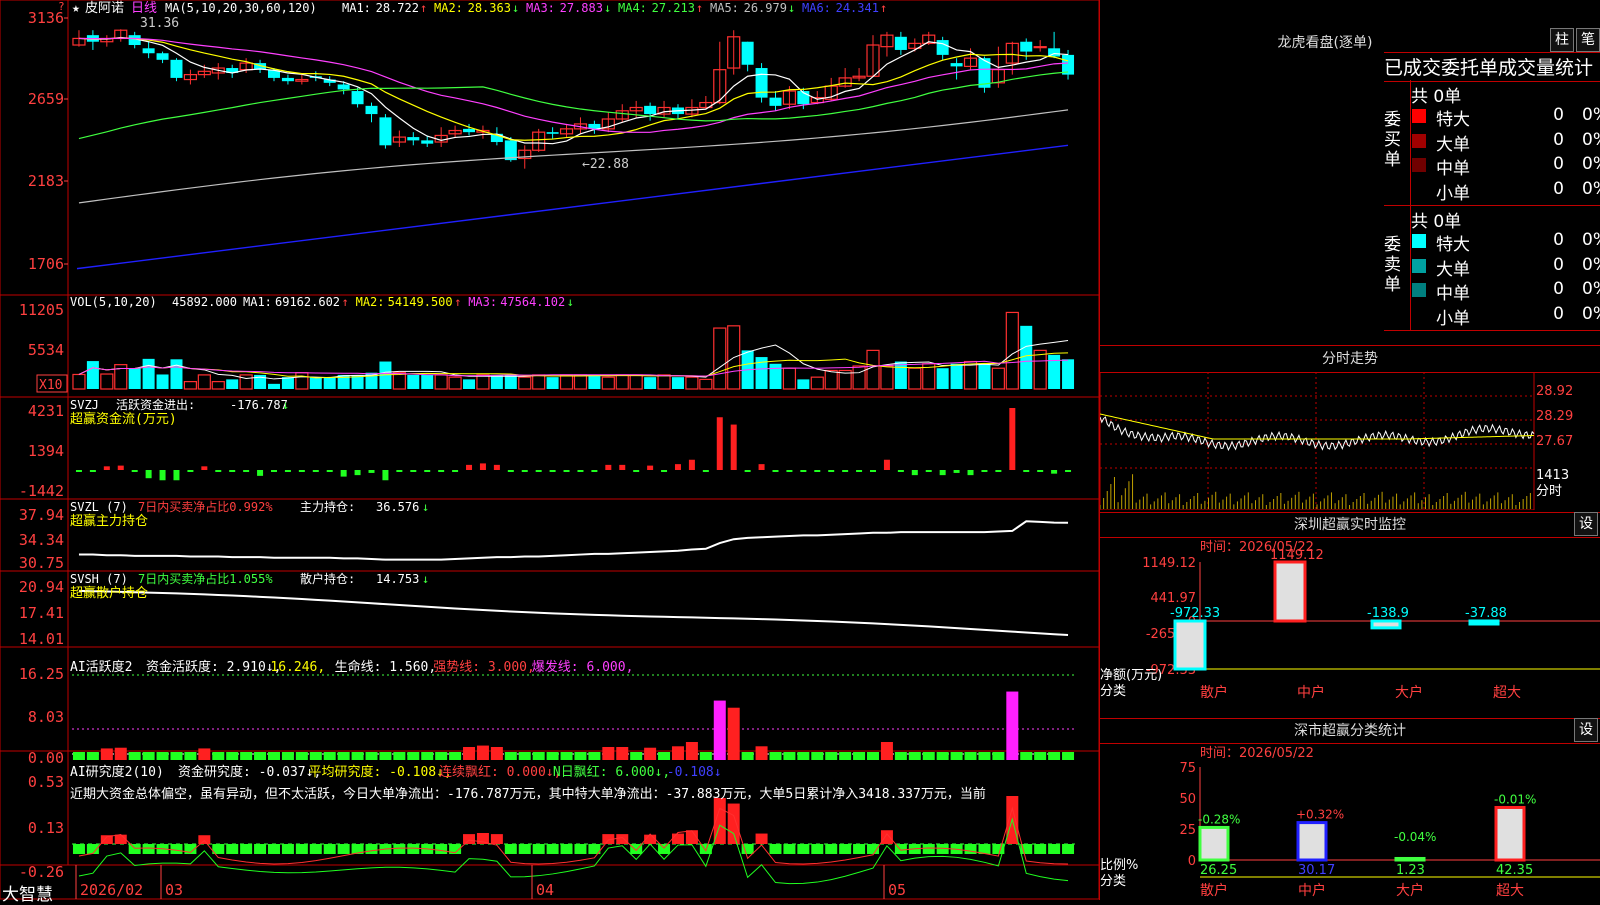 The image size is (1600, 905). What do you see at coordinates (1350, 441) in the screenshot?
I see `intraday-chart: 28.92 28.29 27.67 1413分时` at bounding box center [1350, 441].